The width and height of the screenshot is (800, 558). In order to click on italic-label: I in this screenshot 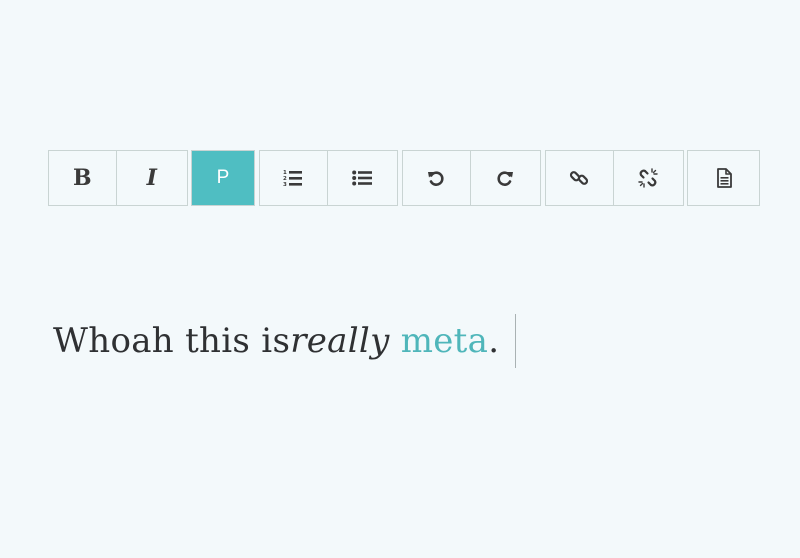, I will do `click(151, 178)`.